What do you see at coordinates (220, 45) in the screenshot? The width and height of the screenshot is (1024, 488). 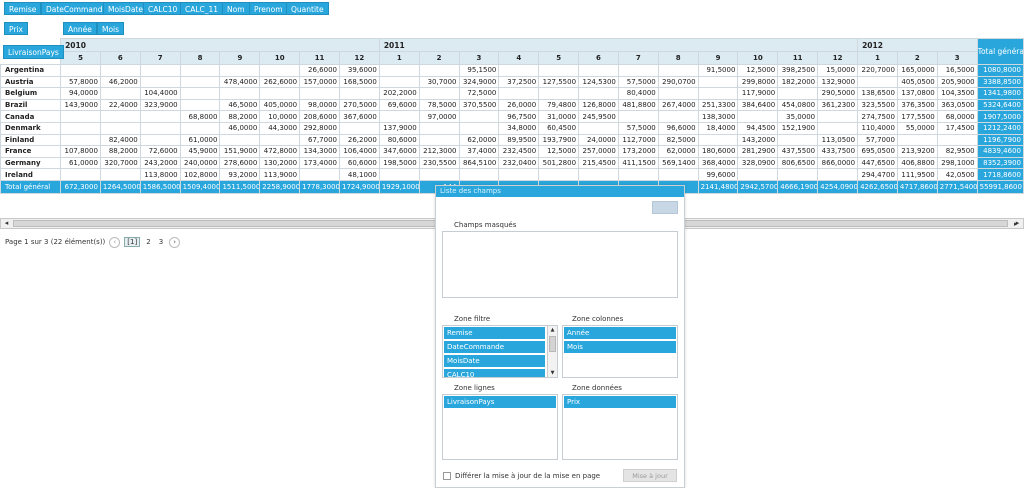 I see `year-header: 2010` at bounding box center [220, 45].